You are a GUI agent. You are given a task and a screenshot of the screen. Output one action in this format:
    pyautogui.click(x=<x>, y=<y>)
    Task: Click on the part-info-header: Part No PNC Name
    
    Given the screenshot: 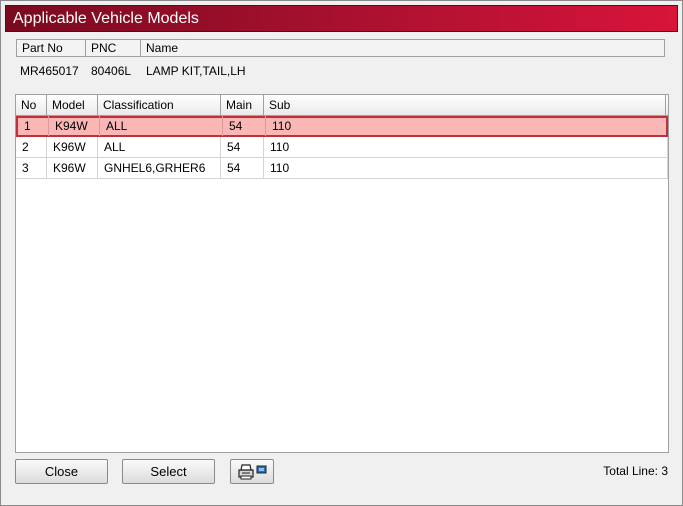 What is the action you would take?
    pyautogui.click(x=340, y=48)
    